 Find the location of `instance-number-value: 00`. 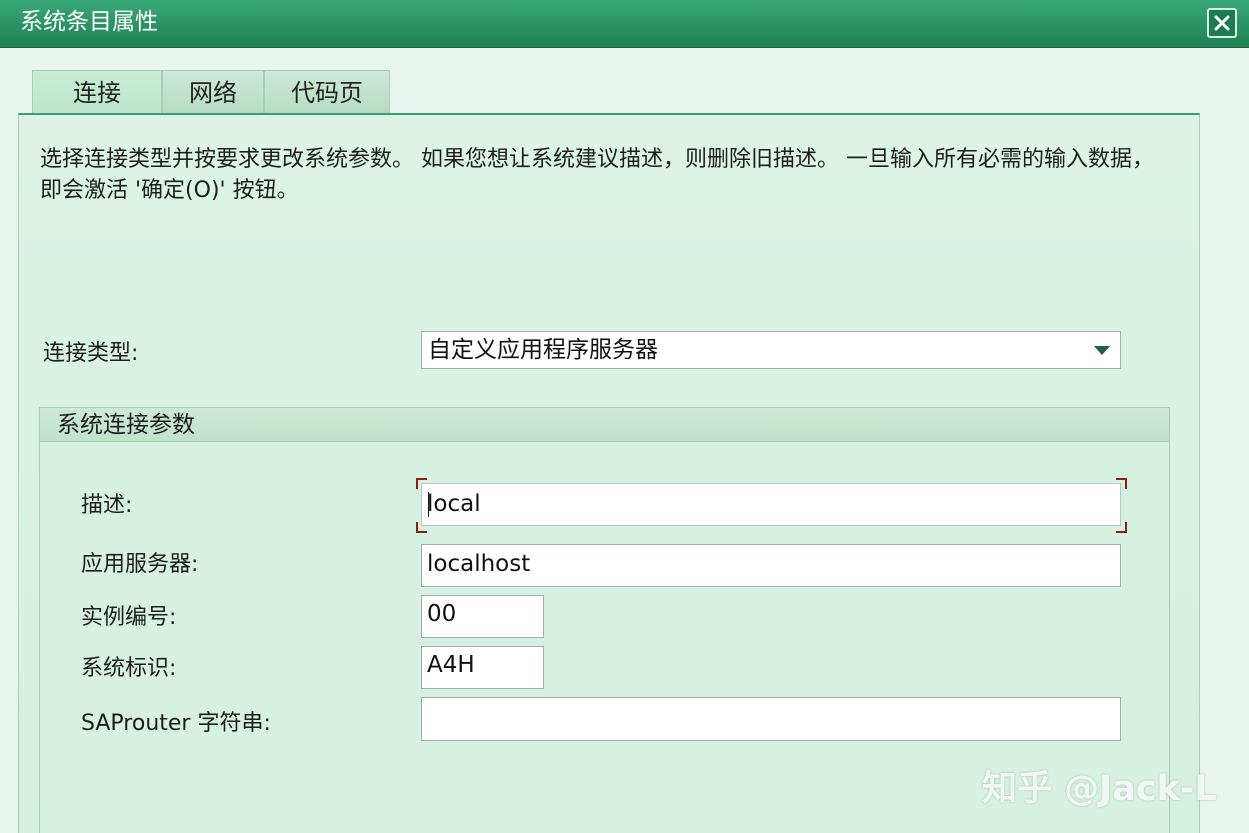

instance-number-value: 00 is located at coordinates (442, 614).